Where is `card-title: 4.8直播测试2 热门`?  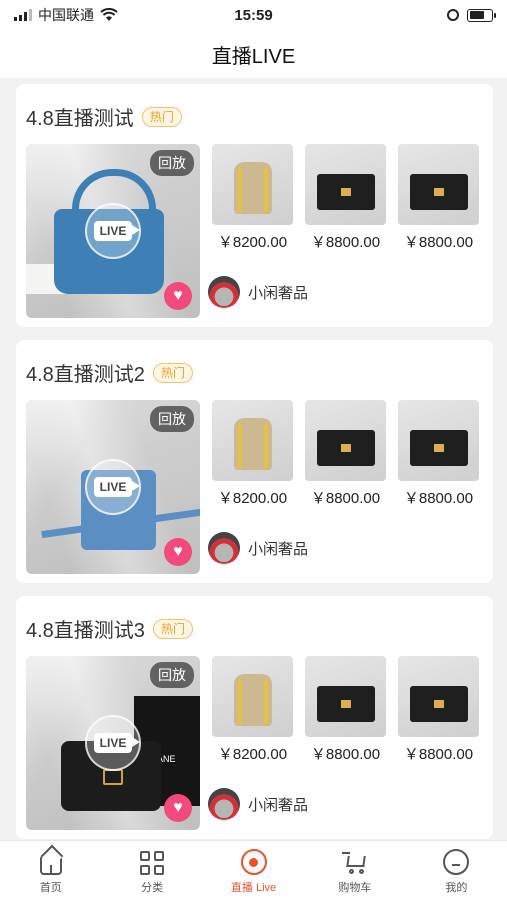
card-title: 4.8直播测试2 热门 is located at coordinates (109, 372).